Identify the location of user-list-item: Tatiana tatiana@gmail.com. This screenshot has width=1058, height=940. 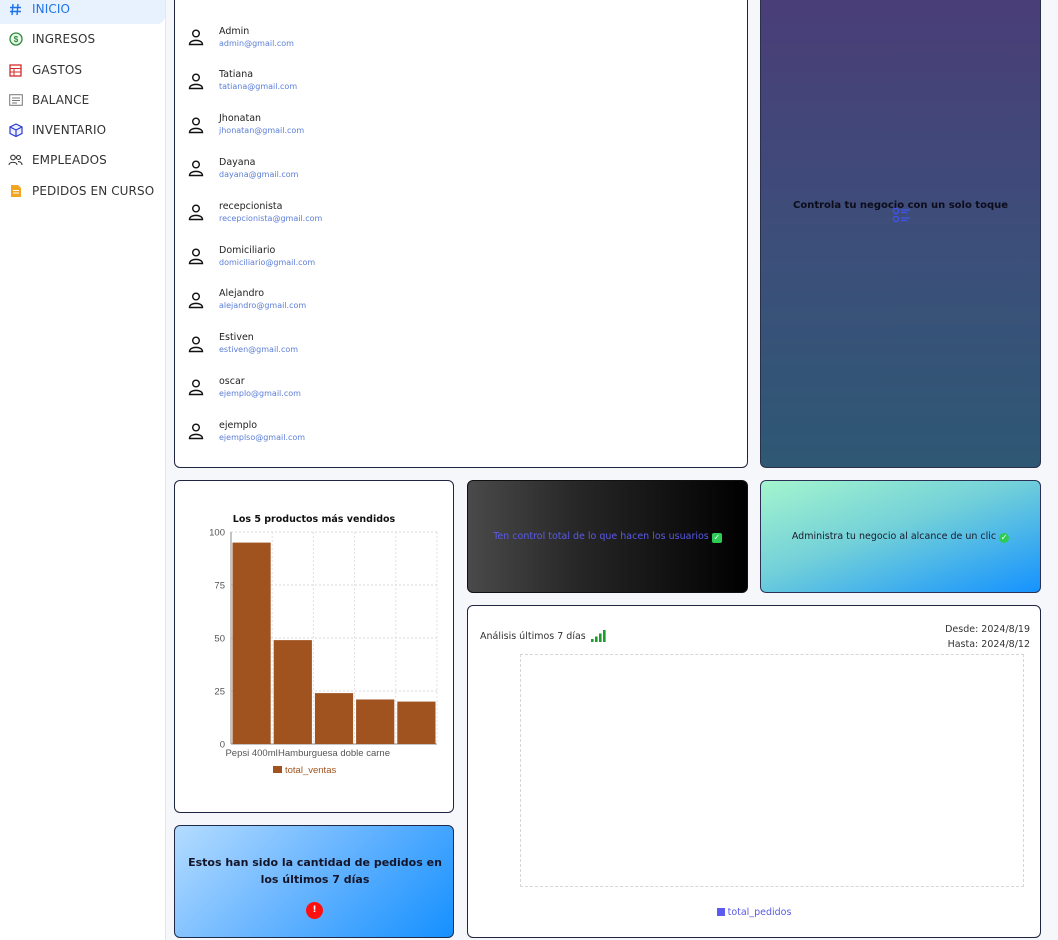
(242, 81).